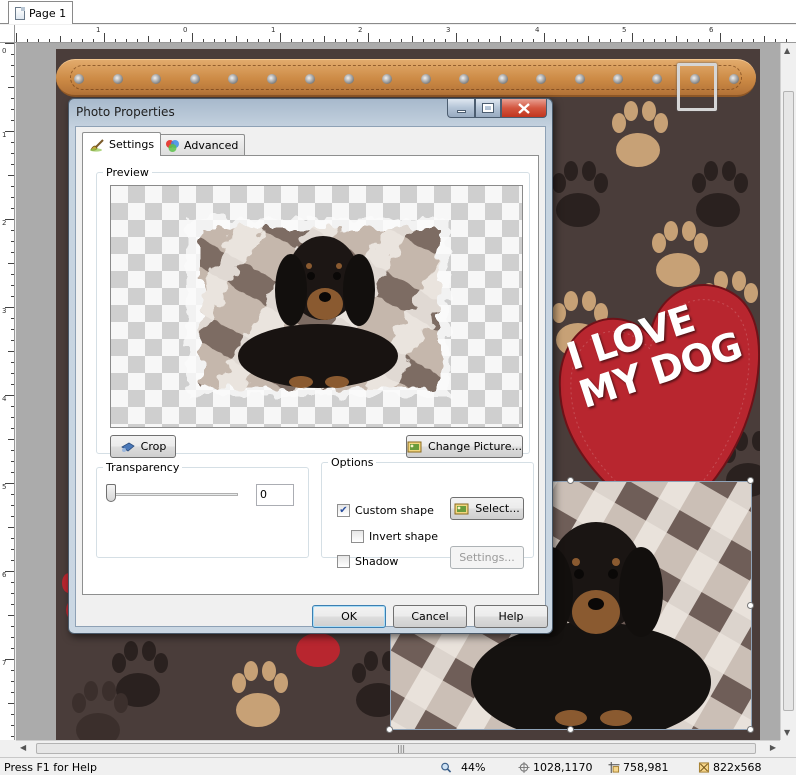 The height and width of the screenshot is (775, 796). I want to click on status-cursor-position: 1028,1170, so click(555, 767).